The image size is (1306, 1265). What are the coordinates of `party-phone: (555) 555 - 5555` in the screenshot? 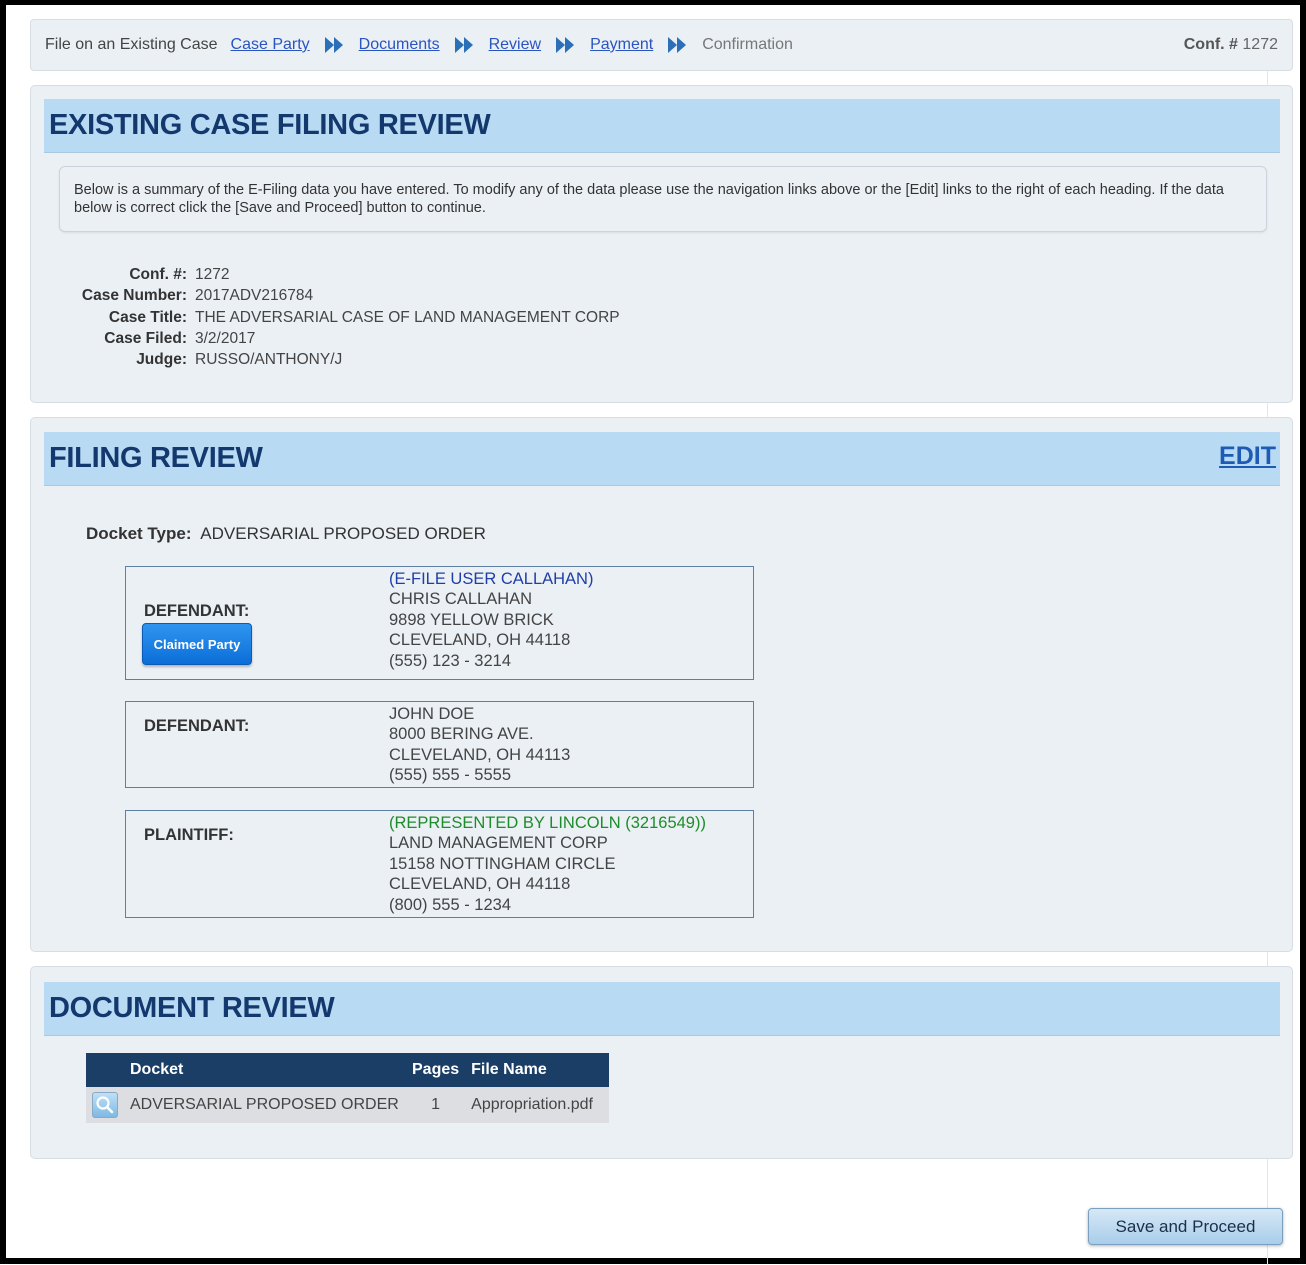 It's located at (450, 775).